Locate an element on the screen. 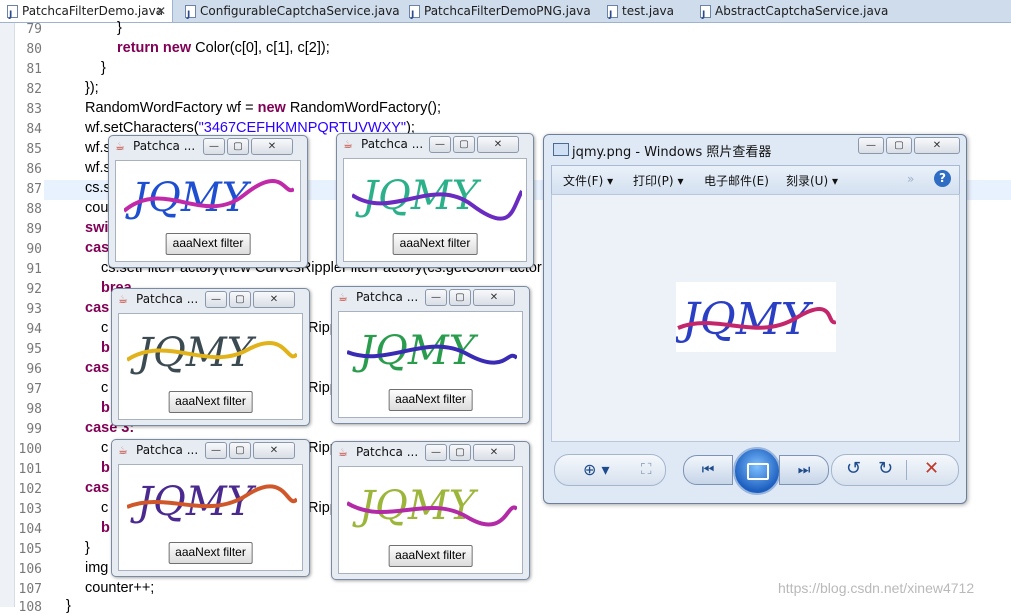  line-number: 100 is located at coordinates (30, 449).